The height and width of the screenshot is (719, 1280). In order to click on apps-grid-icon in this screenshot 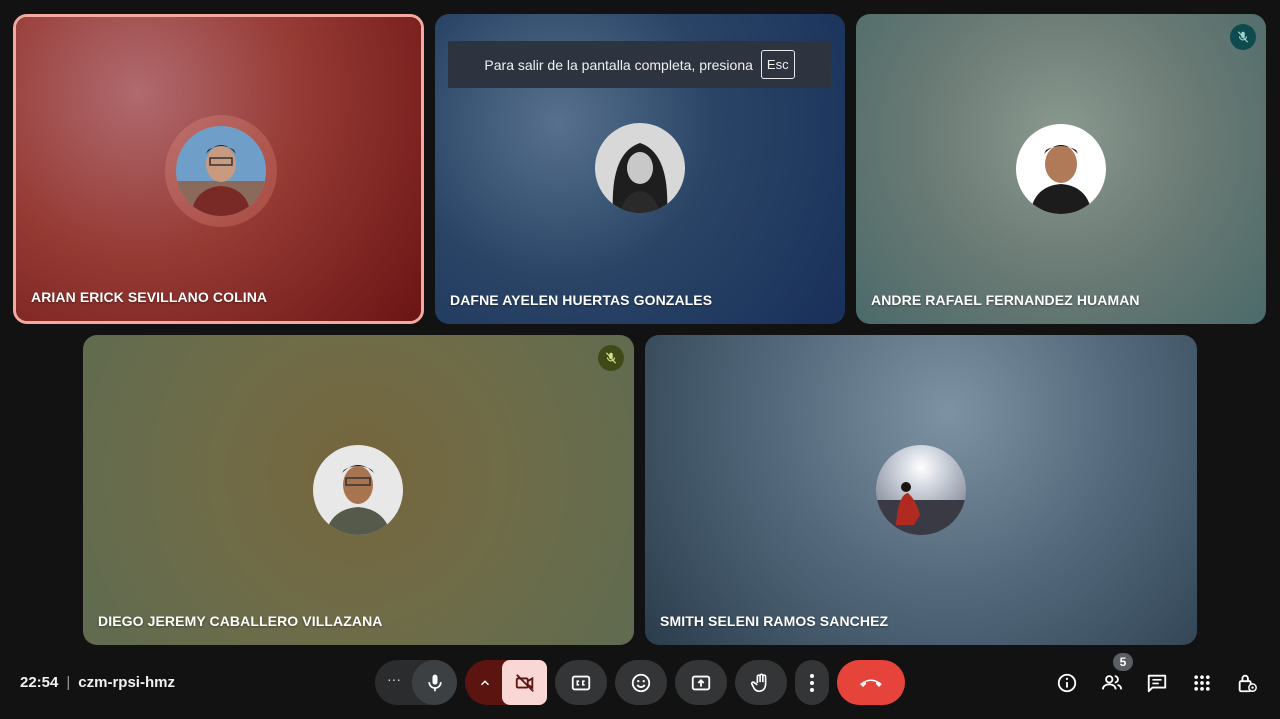, I will do `click(1202, 683)`.